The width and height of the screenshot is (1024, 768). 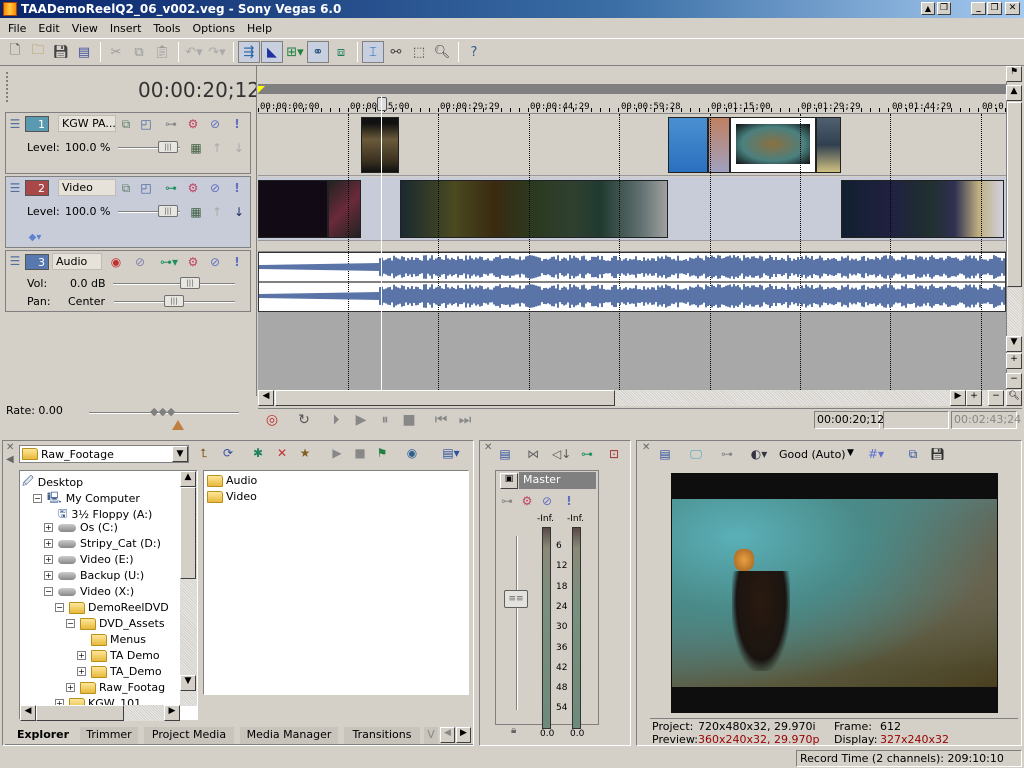 I want to click on menu-insert: Insert, so click(x=126, y=28).